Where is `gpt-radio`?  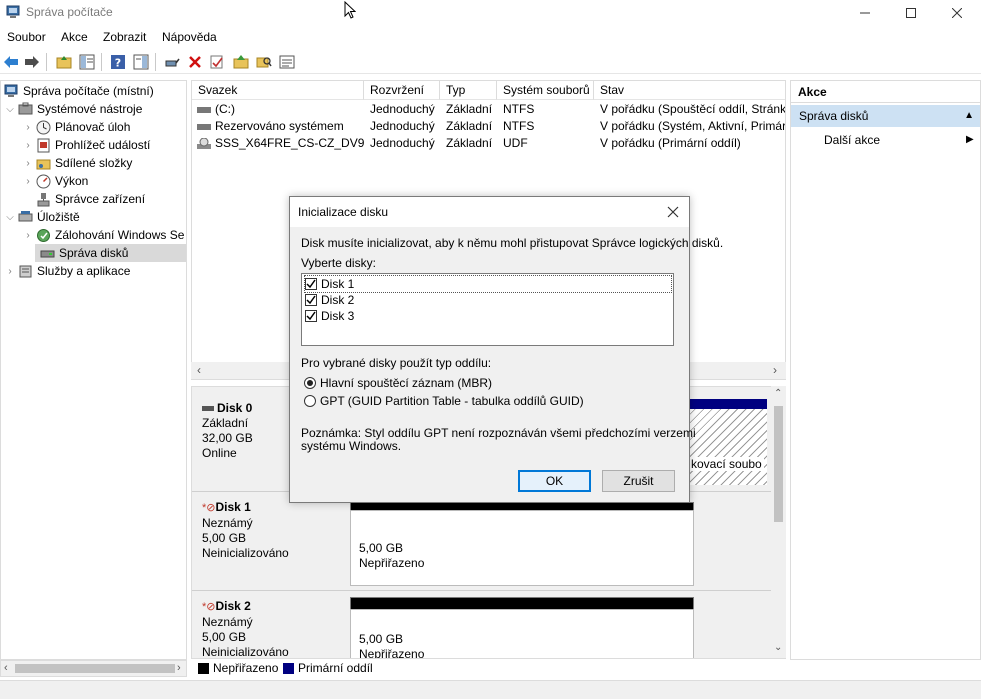
gpt-radio is located at coordinates (310, 401).